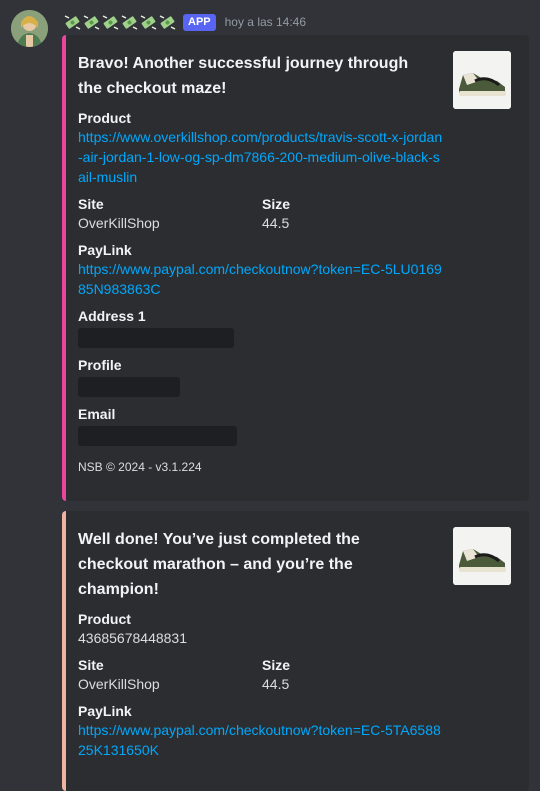 This screenshot has width=540, height=791. I want to click on message-header: APP hoy a las 14:46, so click(185, 22).